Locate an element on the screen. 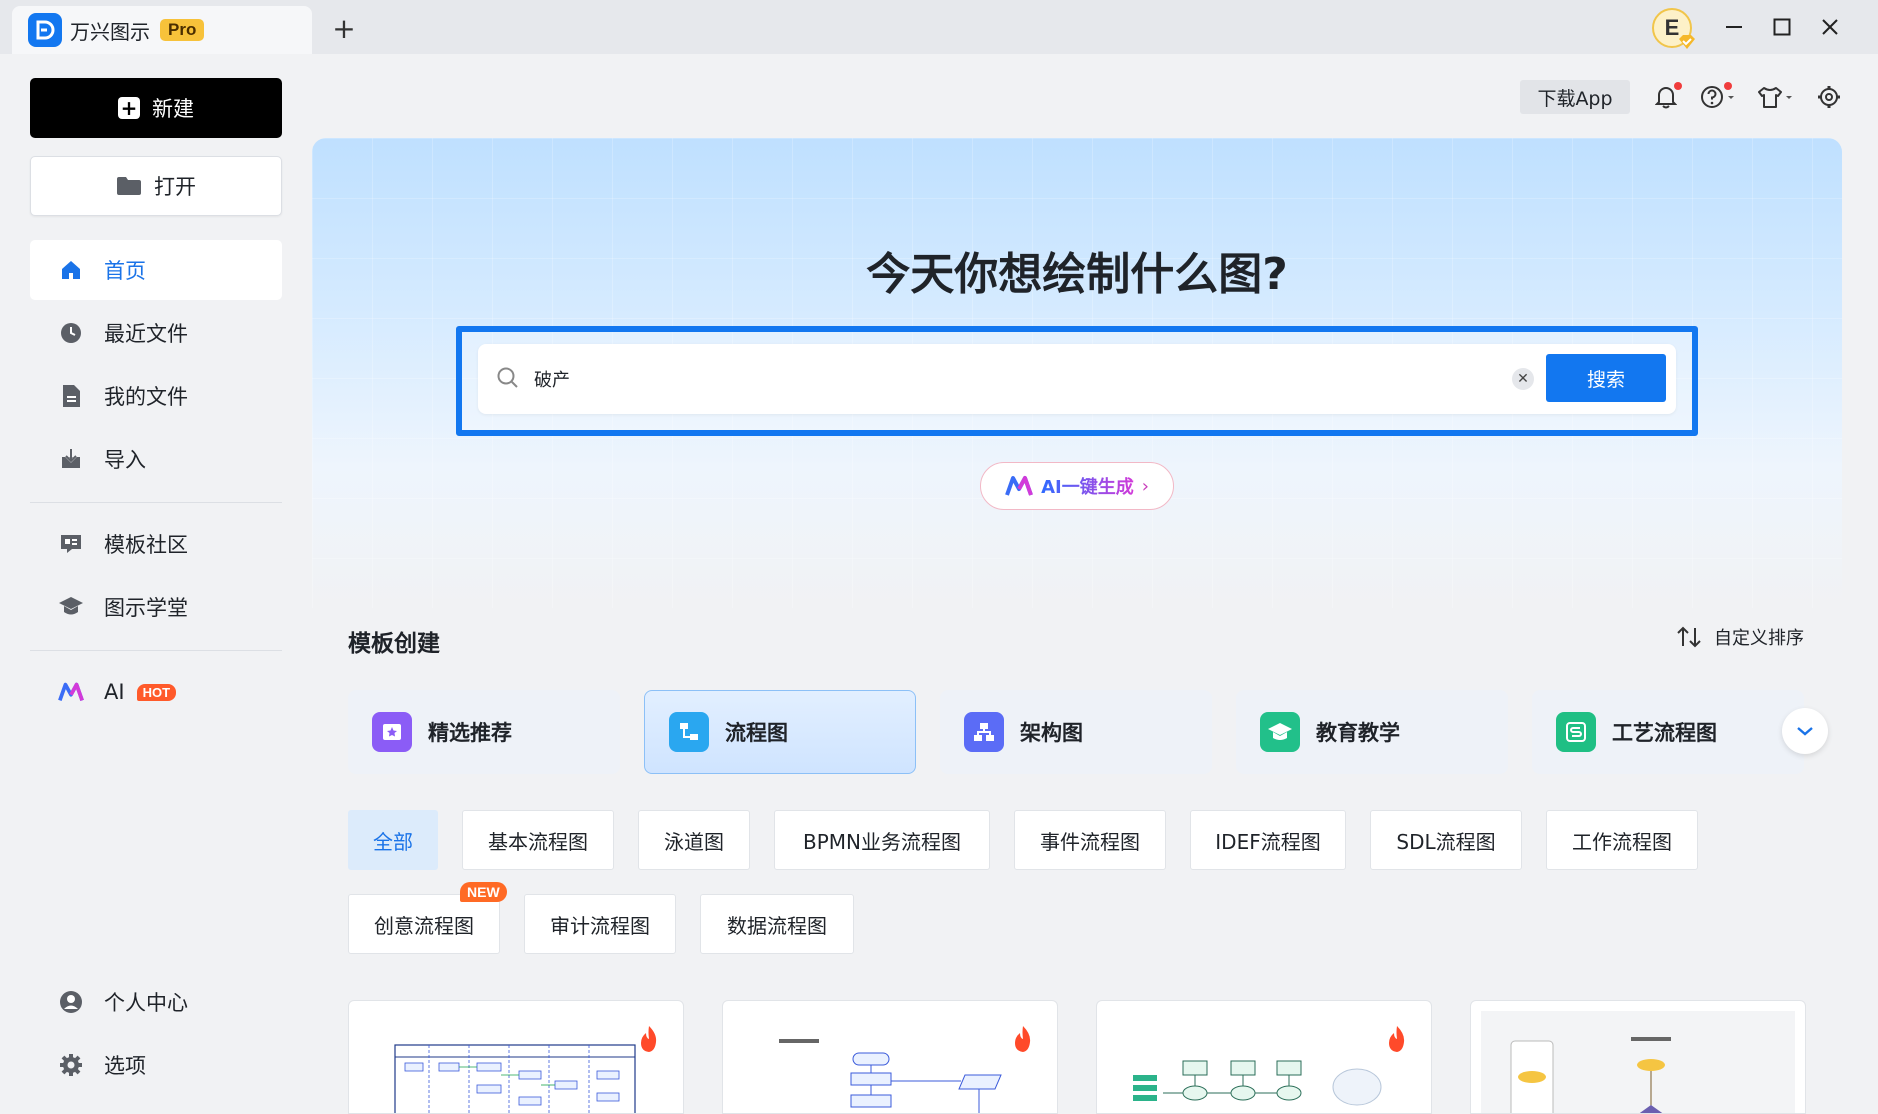 The image size is (1878, 1114). clock-icon is located at coordinates (71, 333).